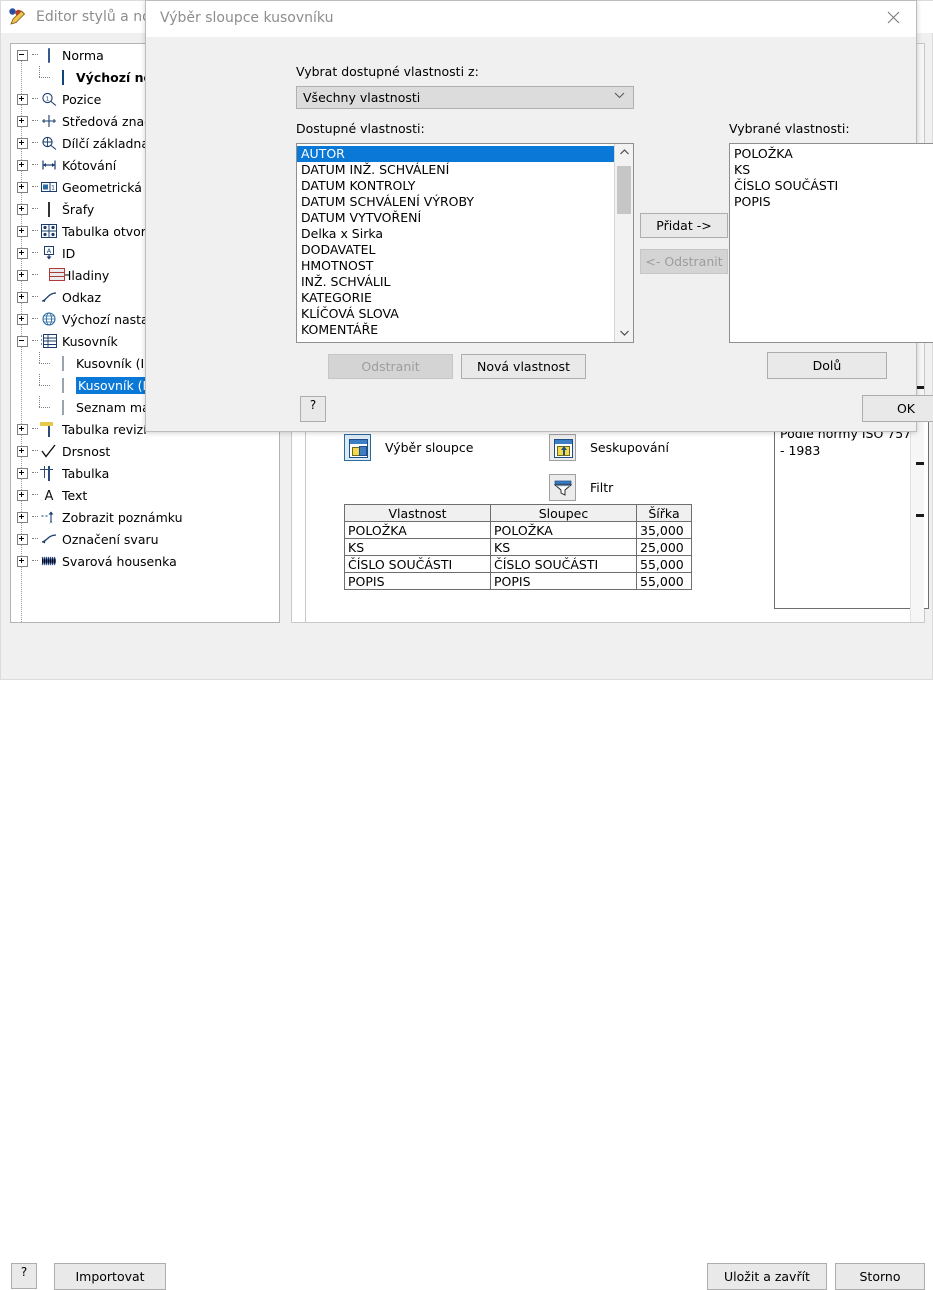  What do you see at coordinates (455, 154) in the screenshot?
I see `list-item: AUTOR` at bounding box center [455, 154].